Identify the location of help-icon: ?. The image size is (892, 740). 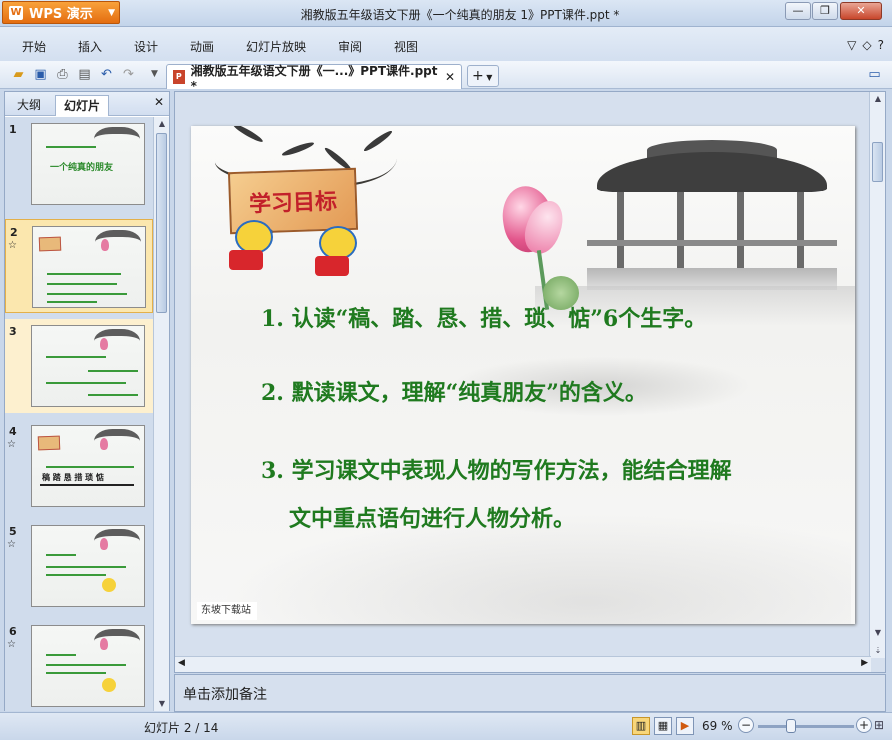
(881, 45).